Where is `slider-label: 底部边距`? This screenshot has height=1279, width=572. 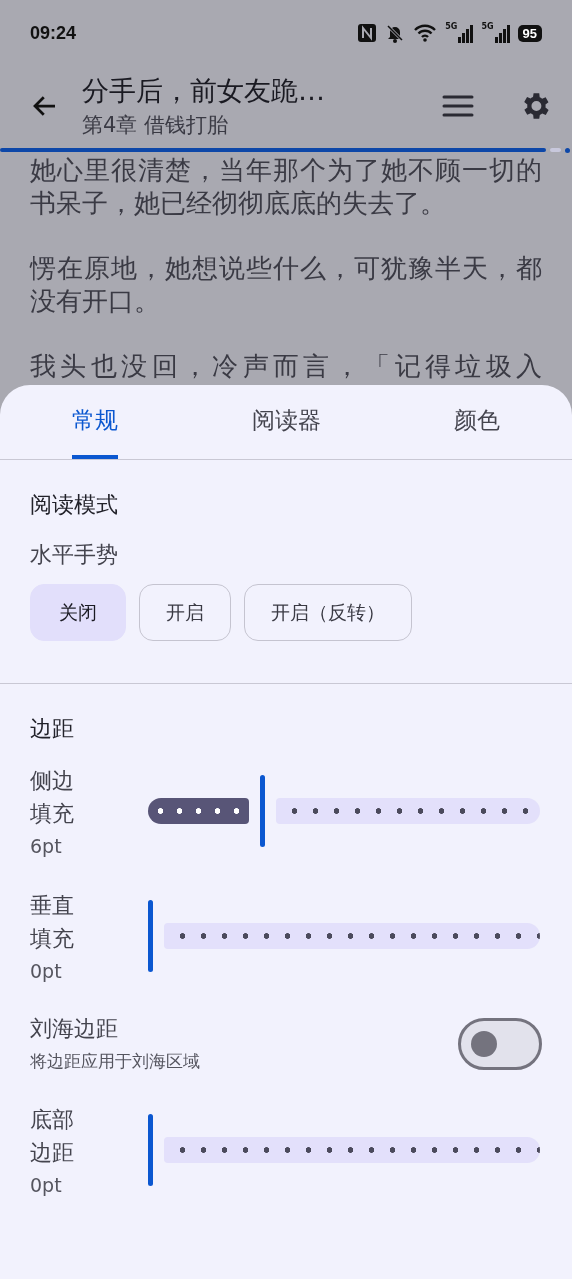 slider-label: 底部边距 is located at coordinates (52, 1136).